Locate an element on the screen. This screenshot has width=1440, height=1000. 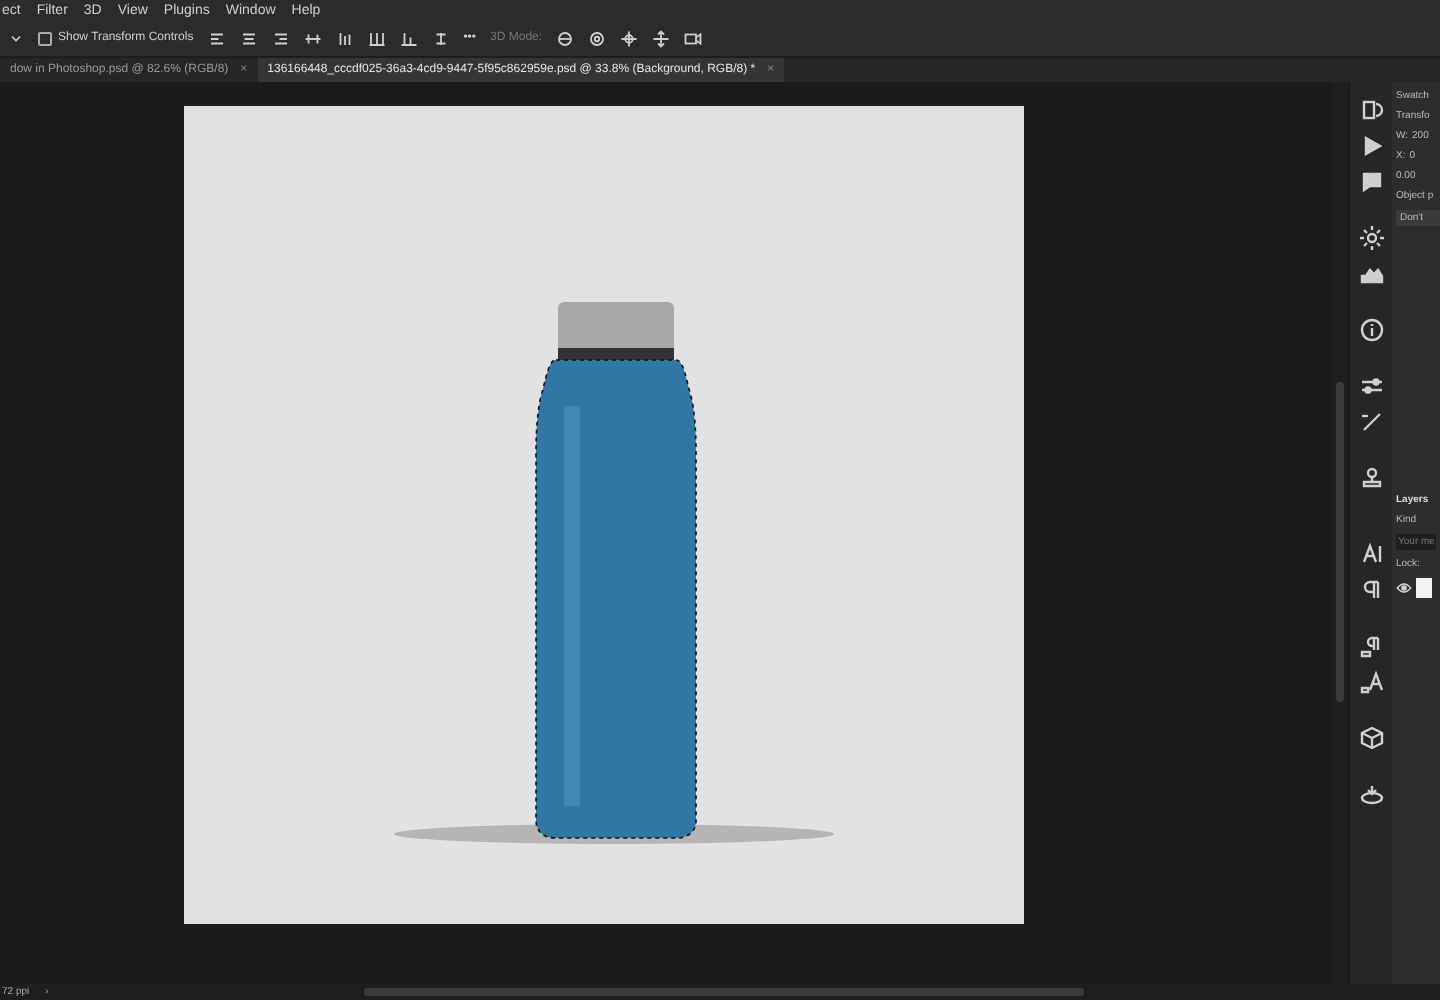
layer-thumbnail is located at coordinates (1424, 588).